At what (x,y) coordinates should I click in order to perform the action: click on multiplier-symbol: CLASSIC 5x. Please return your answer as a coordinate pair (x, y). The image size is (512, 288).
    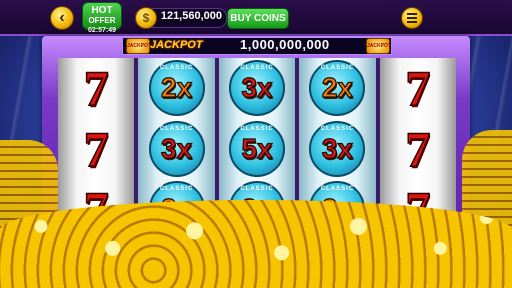
    Looking at the image, I should click on (257, 148).